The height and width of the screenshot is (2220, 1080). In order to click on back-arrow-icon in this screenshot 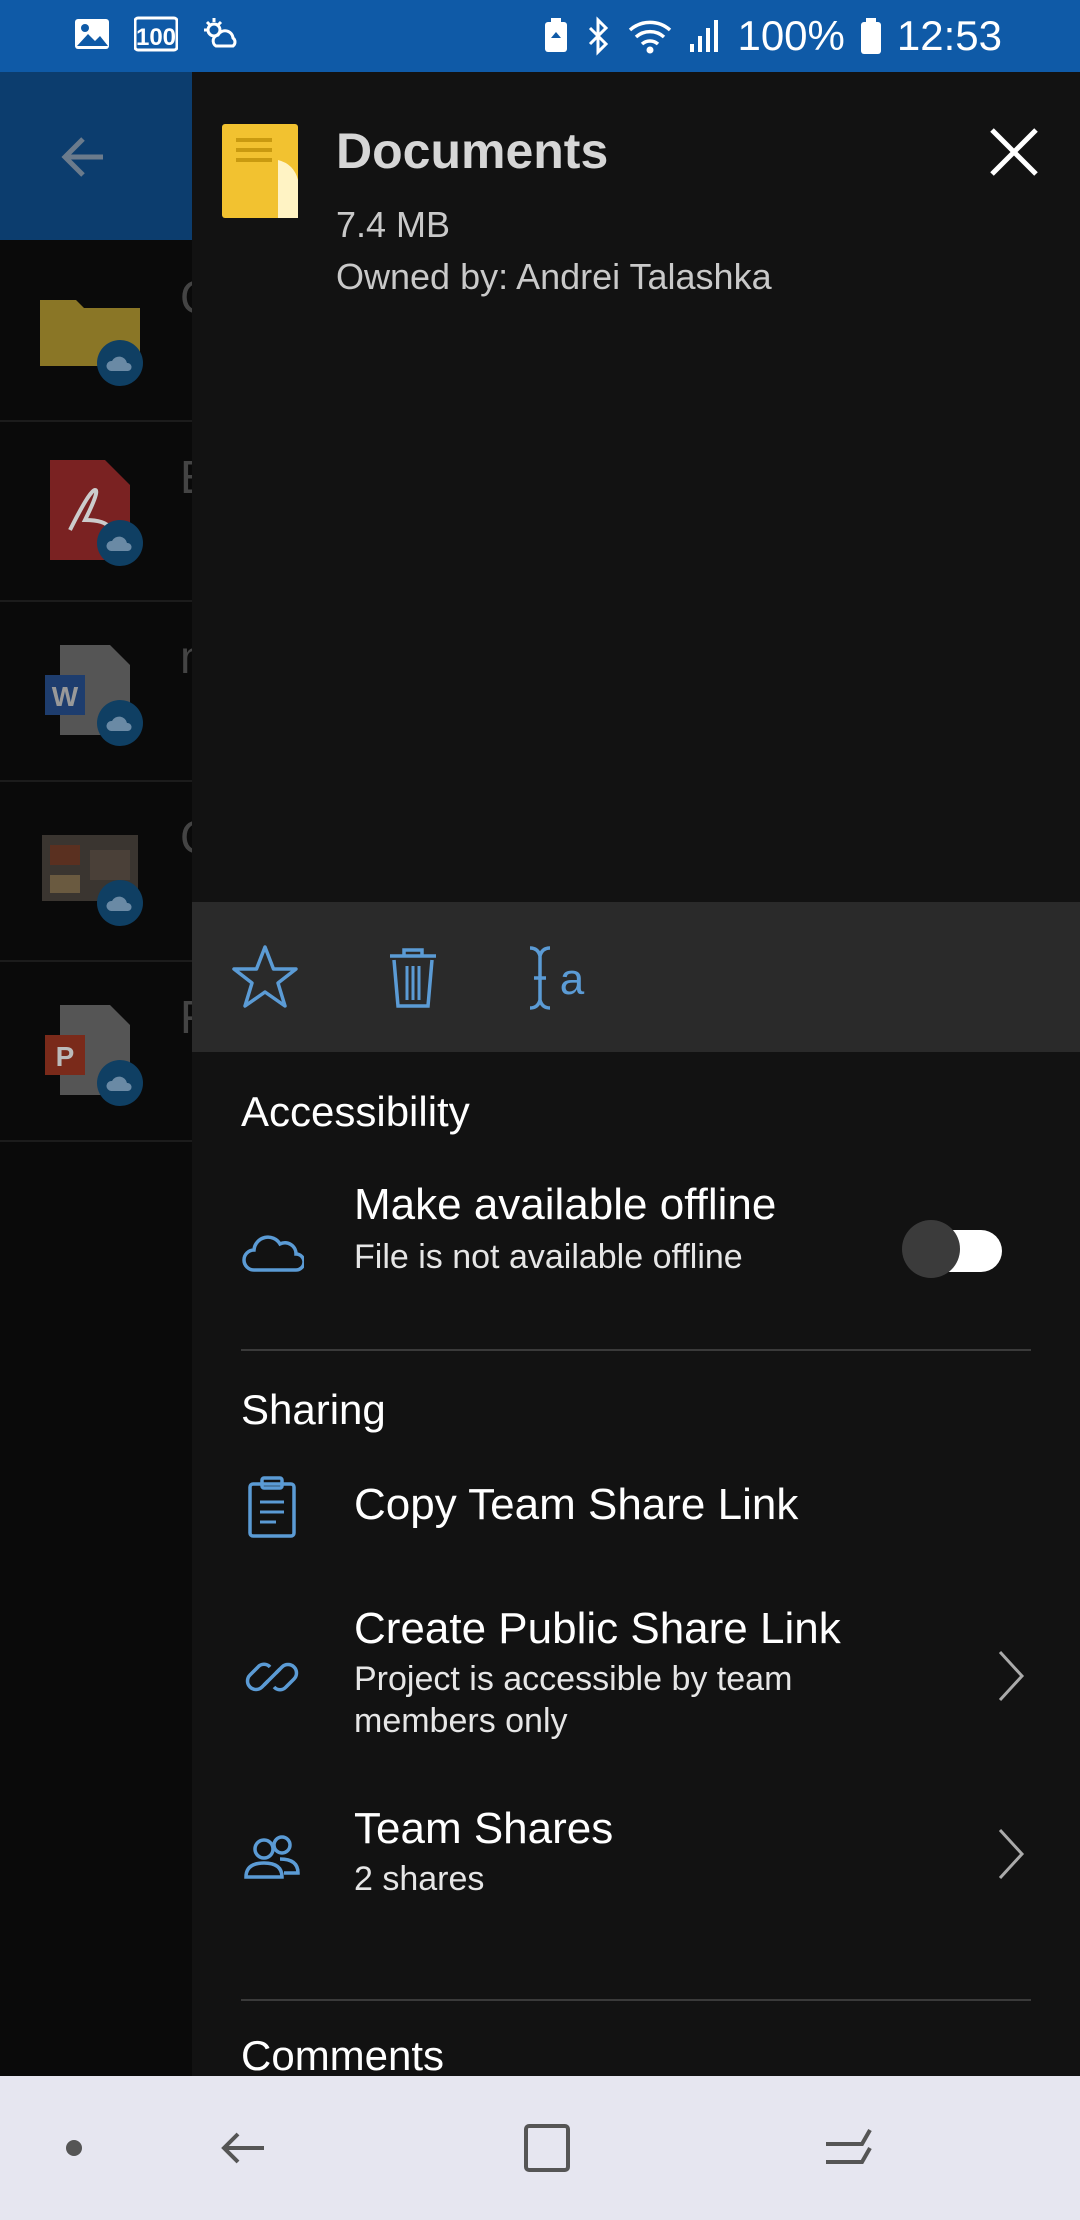, I will do `click(85, 157)`.